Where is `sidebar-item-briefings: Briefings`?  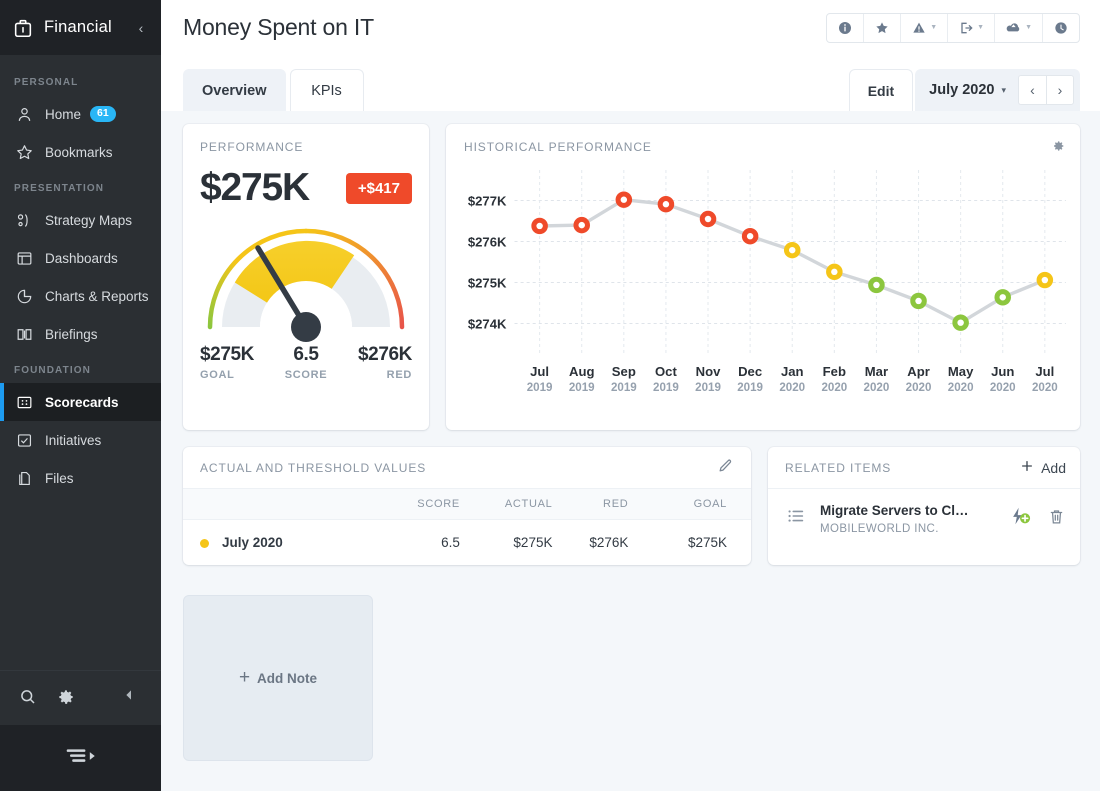
sidebar-item-briefings: Briefings is located at coordinates (80, 334).